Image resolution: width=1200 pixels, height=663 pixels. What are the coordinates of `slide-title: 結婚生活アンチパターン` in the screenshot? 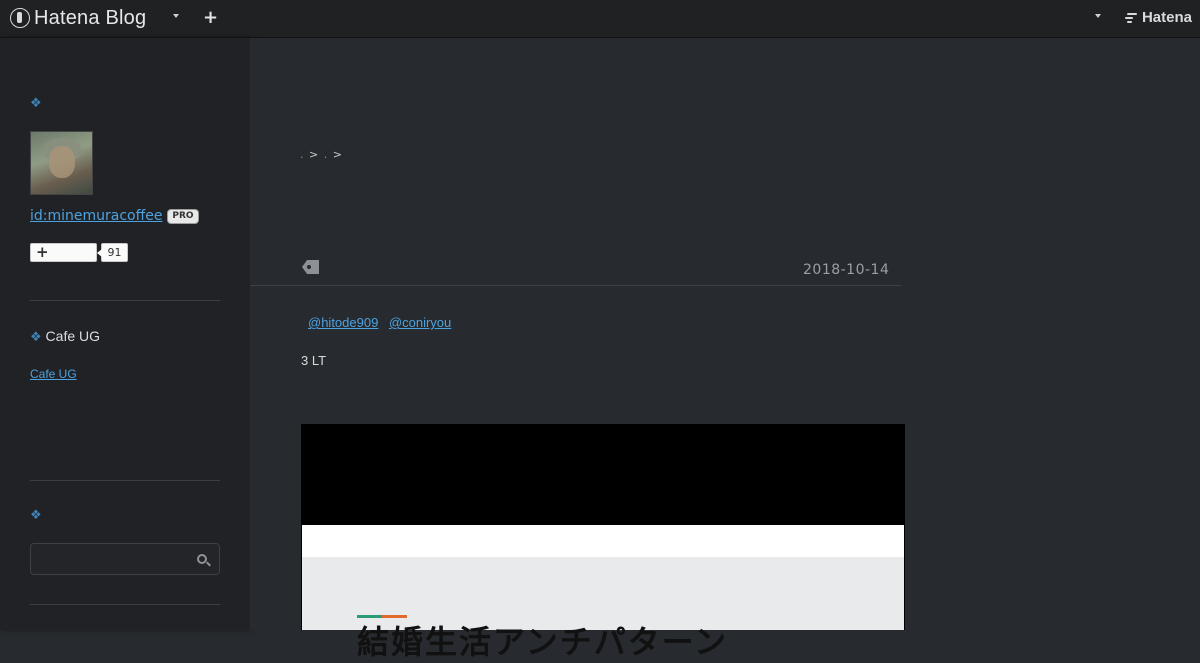 It's located at (543, 642).